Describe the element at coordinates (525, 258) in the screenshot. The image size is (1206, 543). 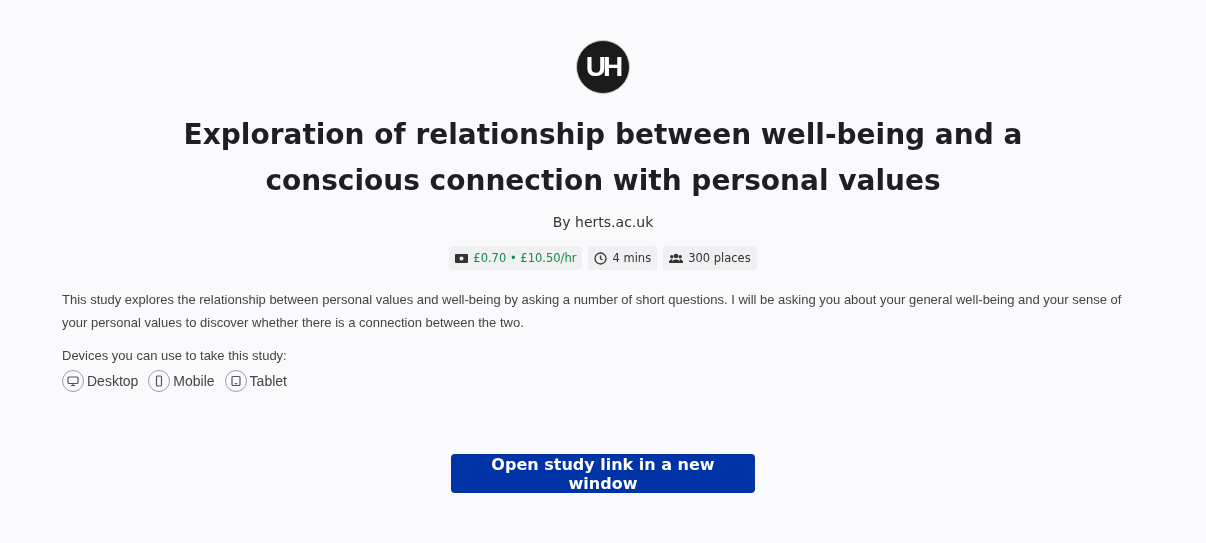
I see `tag-label: £0.70 • £10.50/hr` at that location.